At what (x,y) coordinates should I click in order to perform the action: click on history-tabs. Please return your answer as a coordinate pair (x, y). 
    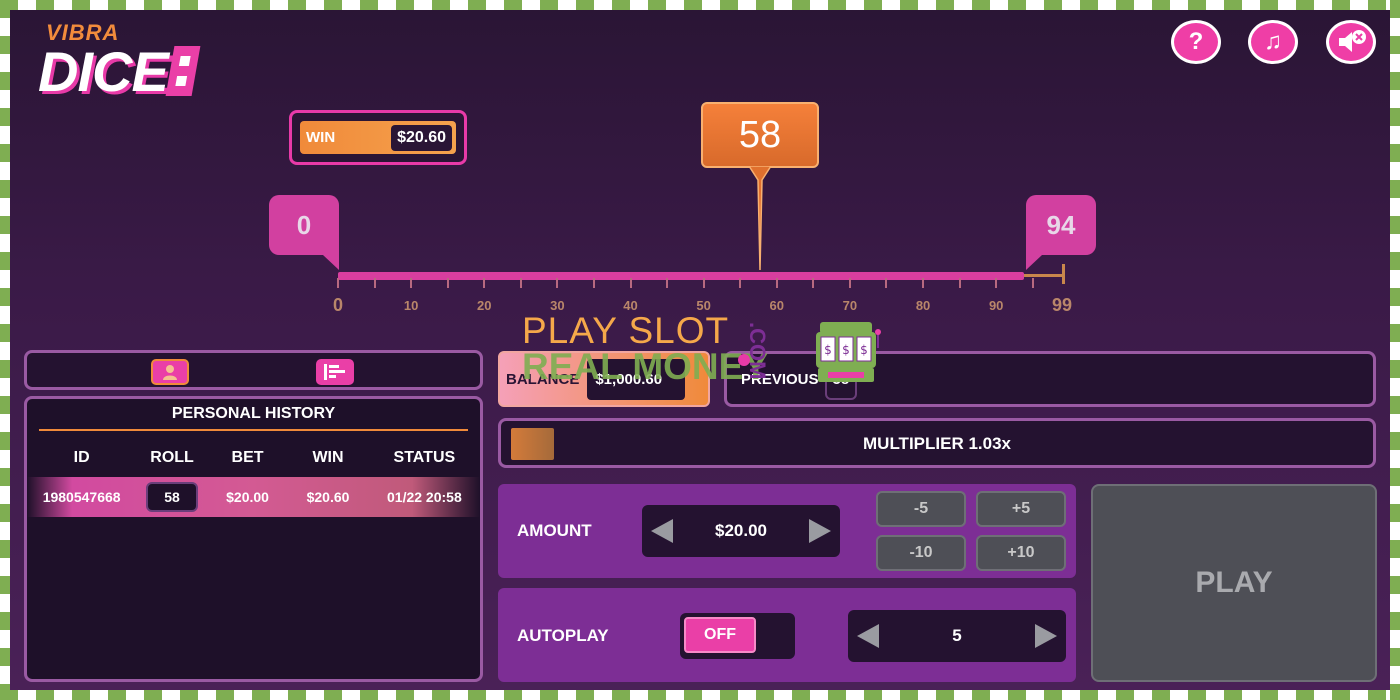
    Looking at the image, I should click on (253, 370).